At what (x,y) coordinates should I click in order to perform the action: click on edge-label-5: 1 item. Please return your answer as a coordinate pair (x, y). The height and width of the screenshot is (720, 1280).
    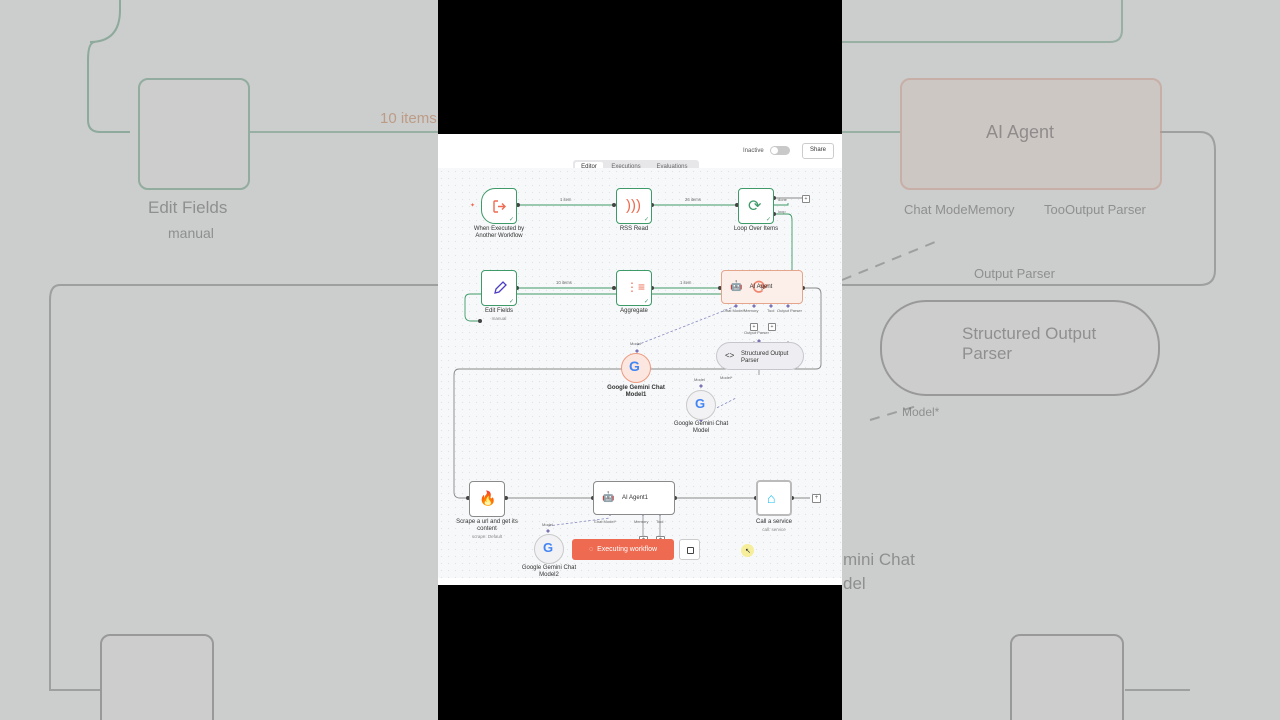
    Looking at the image, I should click on (686, 282).